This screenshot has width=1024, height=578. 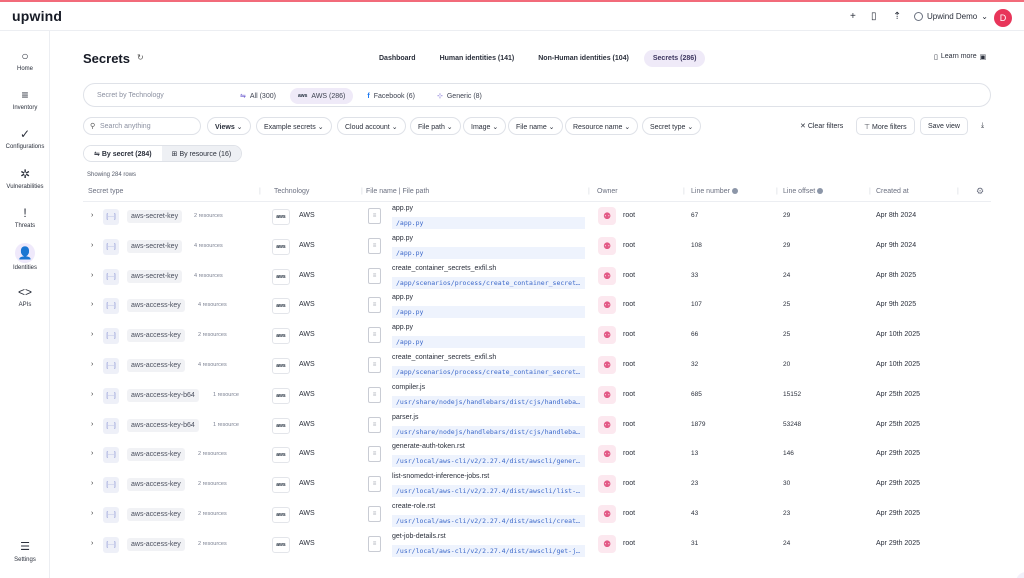 What do you see at coordinates (25, 551) in the screenshot?
I see `sidebar-item-settings: ☰ Settings` at bounding box center [25, 551].